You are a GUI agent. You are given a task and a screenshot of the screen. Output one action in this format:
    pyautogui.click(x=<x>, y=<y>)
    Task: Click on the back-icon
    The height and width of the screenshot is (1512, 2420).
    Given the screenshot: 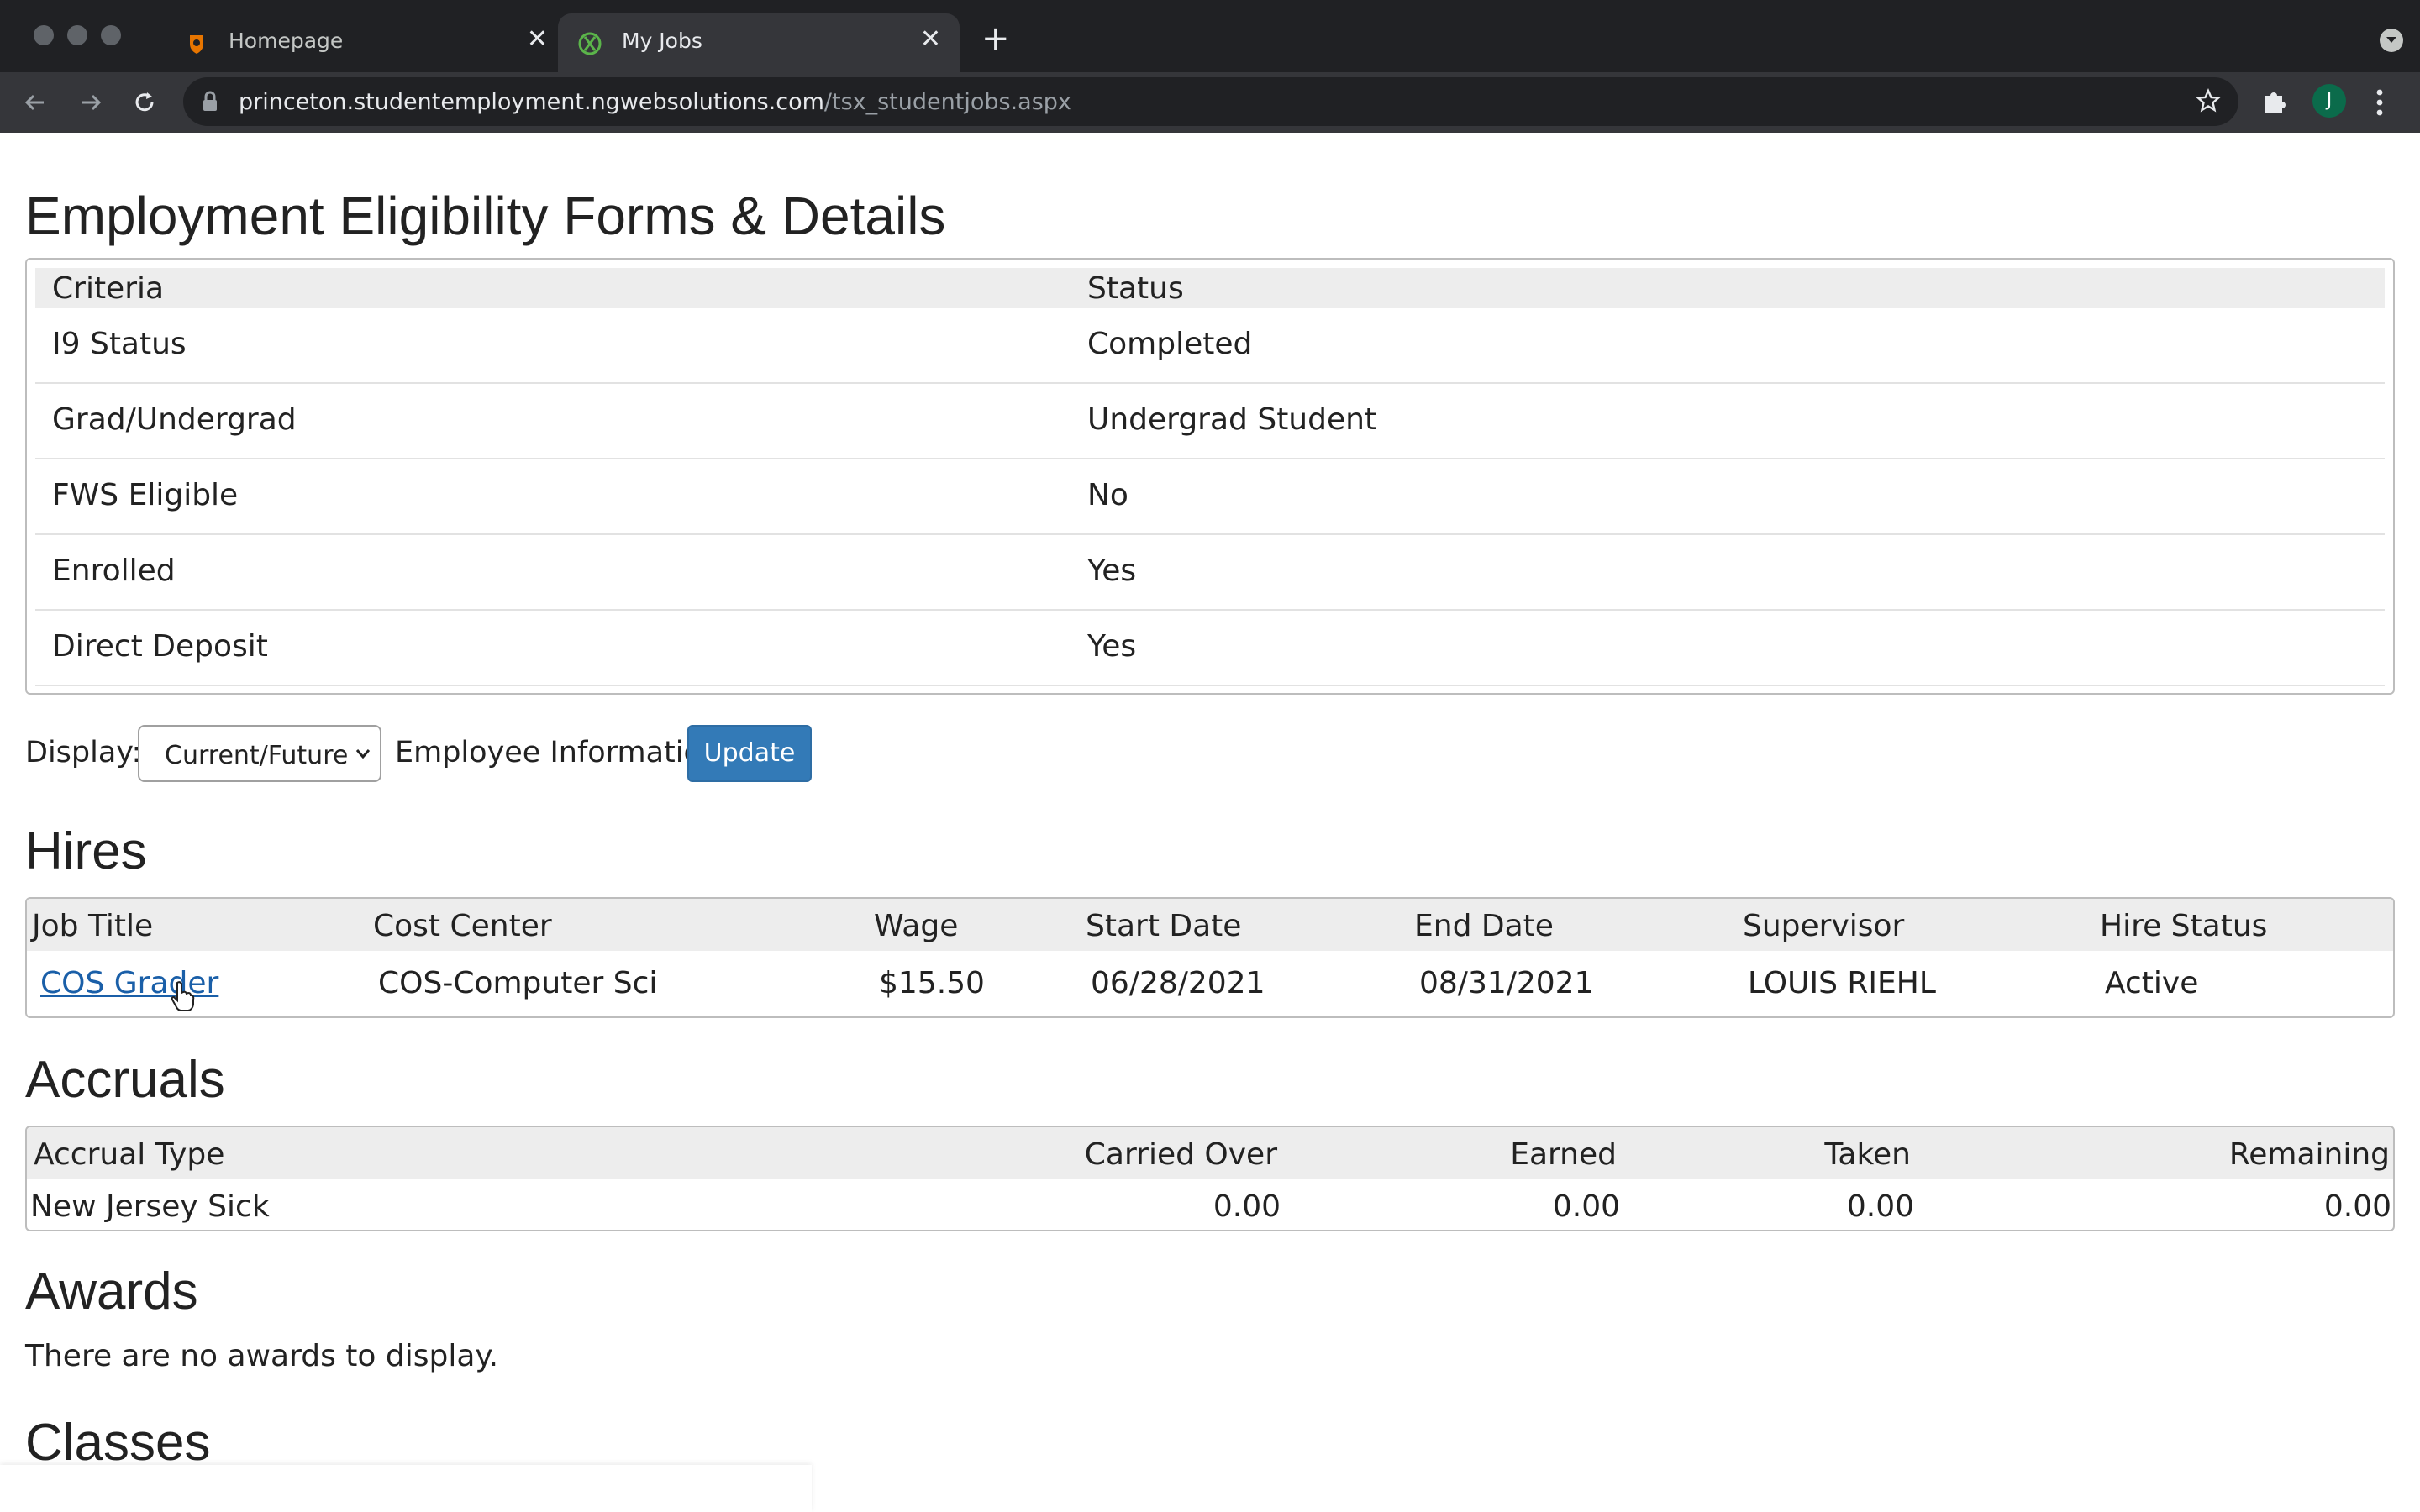 What is the action you would take?
    pyautogui.click(x=35, y=102)
    